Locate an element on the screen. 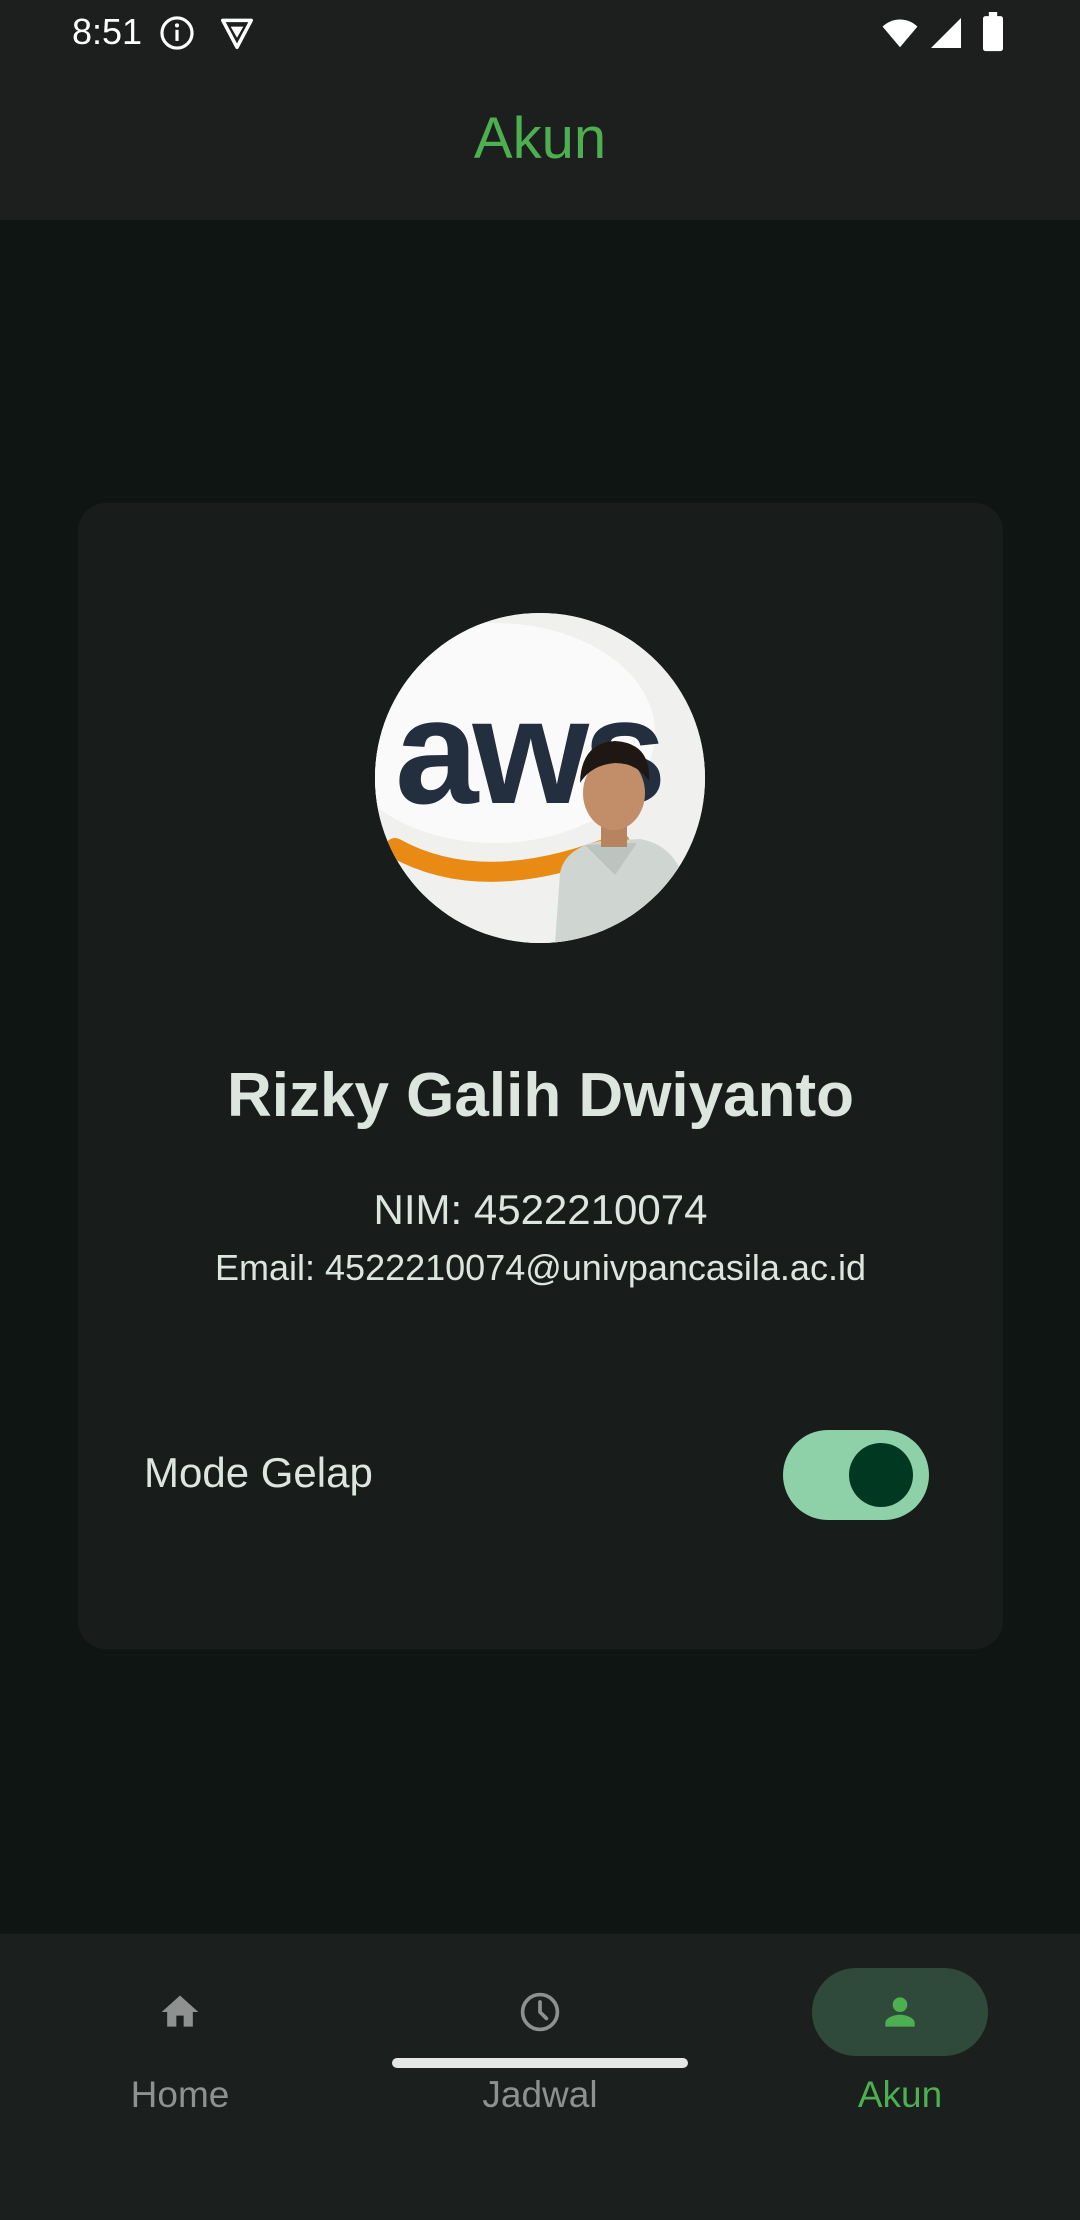  status-bar: 8:51 is located at coordinates (540, 32).